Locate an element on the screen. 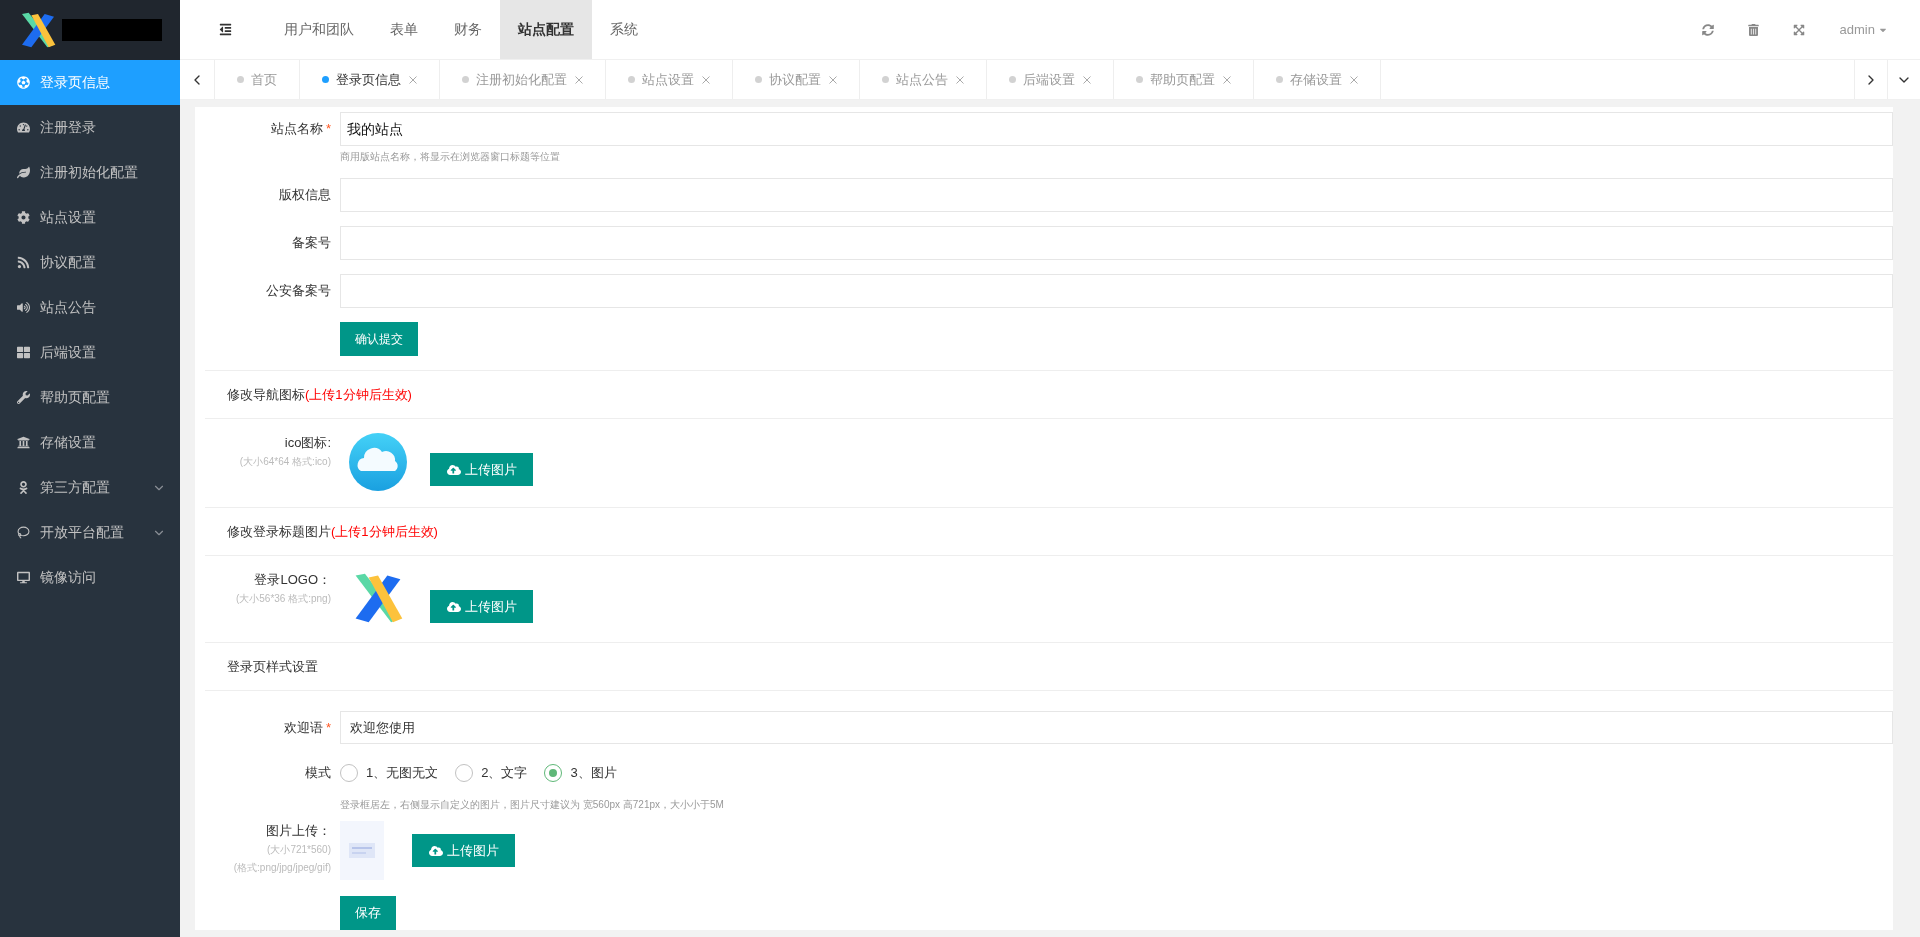 The width and height of the screenshot is (1920, 937). image-thumbnail is located at coordinates (362, 850).